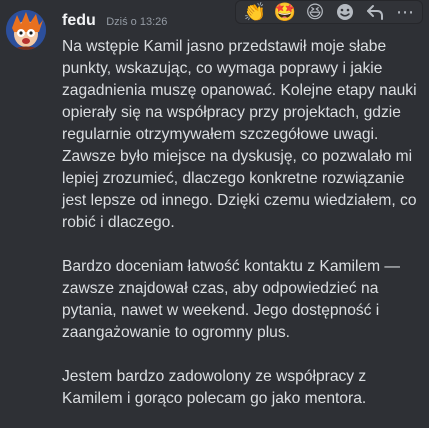 The width and height of the screenshot is (429, 428). I want to click on username: fedu, so click(79, 20).